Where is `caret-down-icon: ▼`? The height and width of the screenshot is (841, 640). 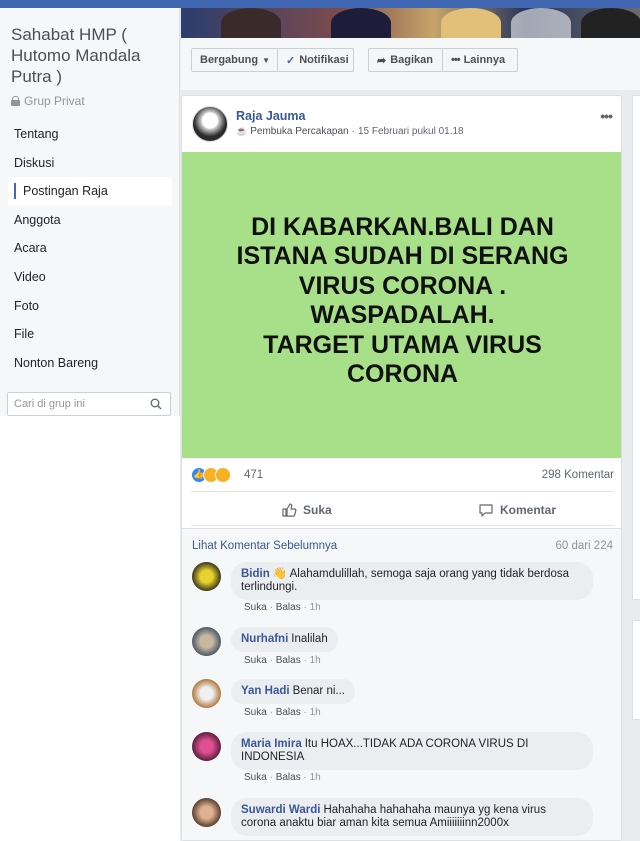
caret-down-icon: ▼ is located at coordinates (266, 60).